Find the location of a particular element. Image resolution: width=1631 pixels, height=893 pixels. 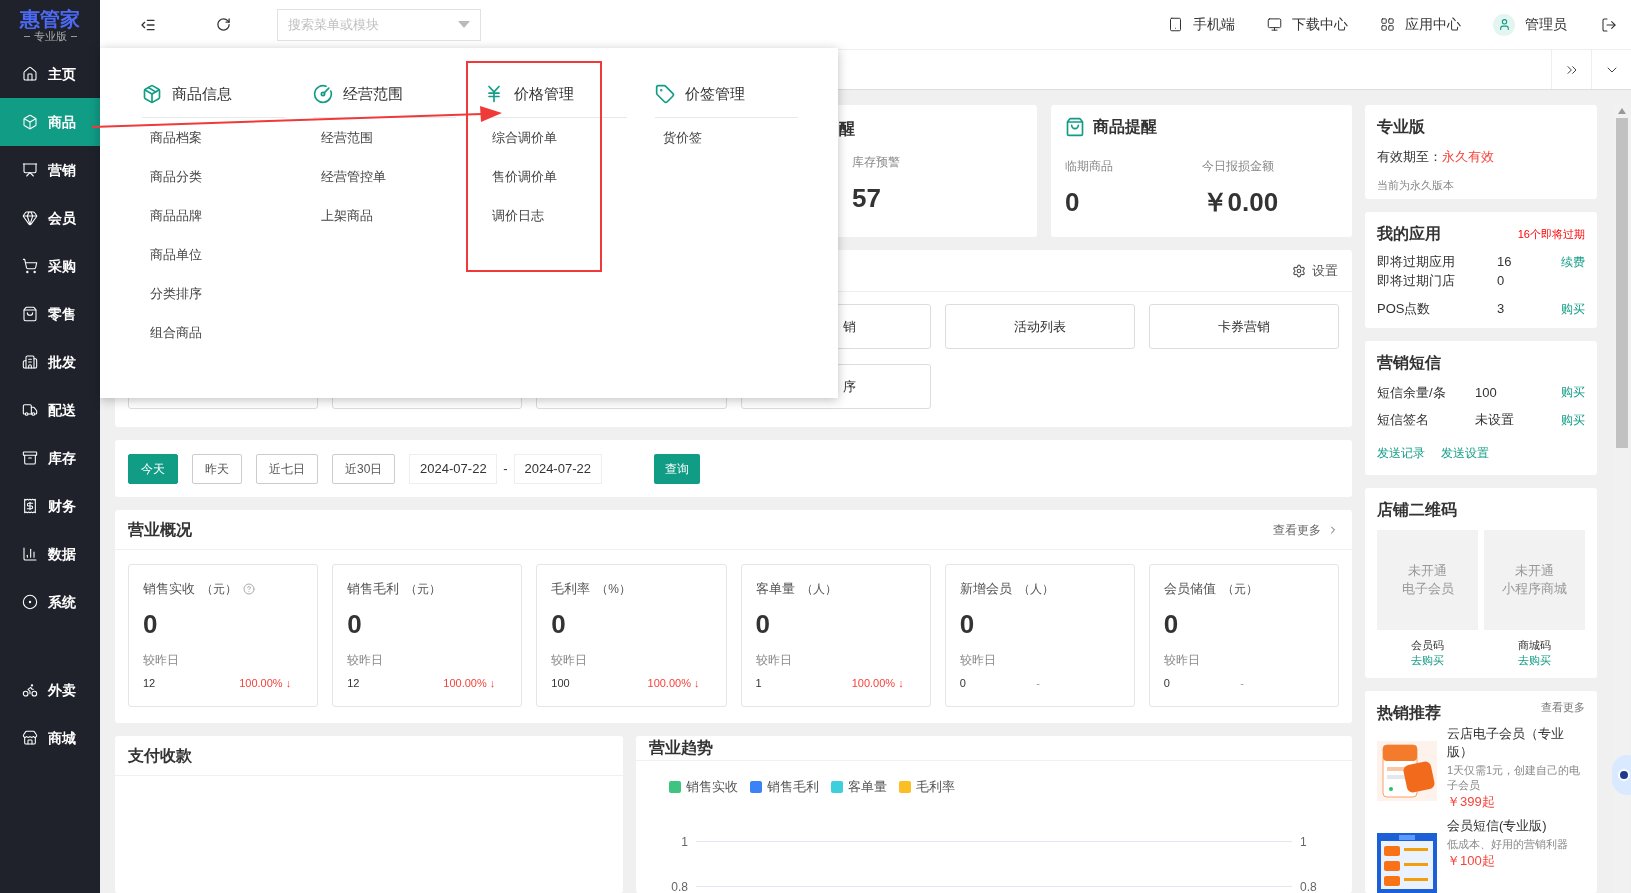

sidebar-item: 主页 is located at coordinates (50, 74).